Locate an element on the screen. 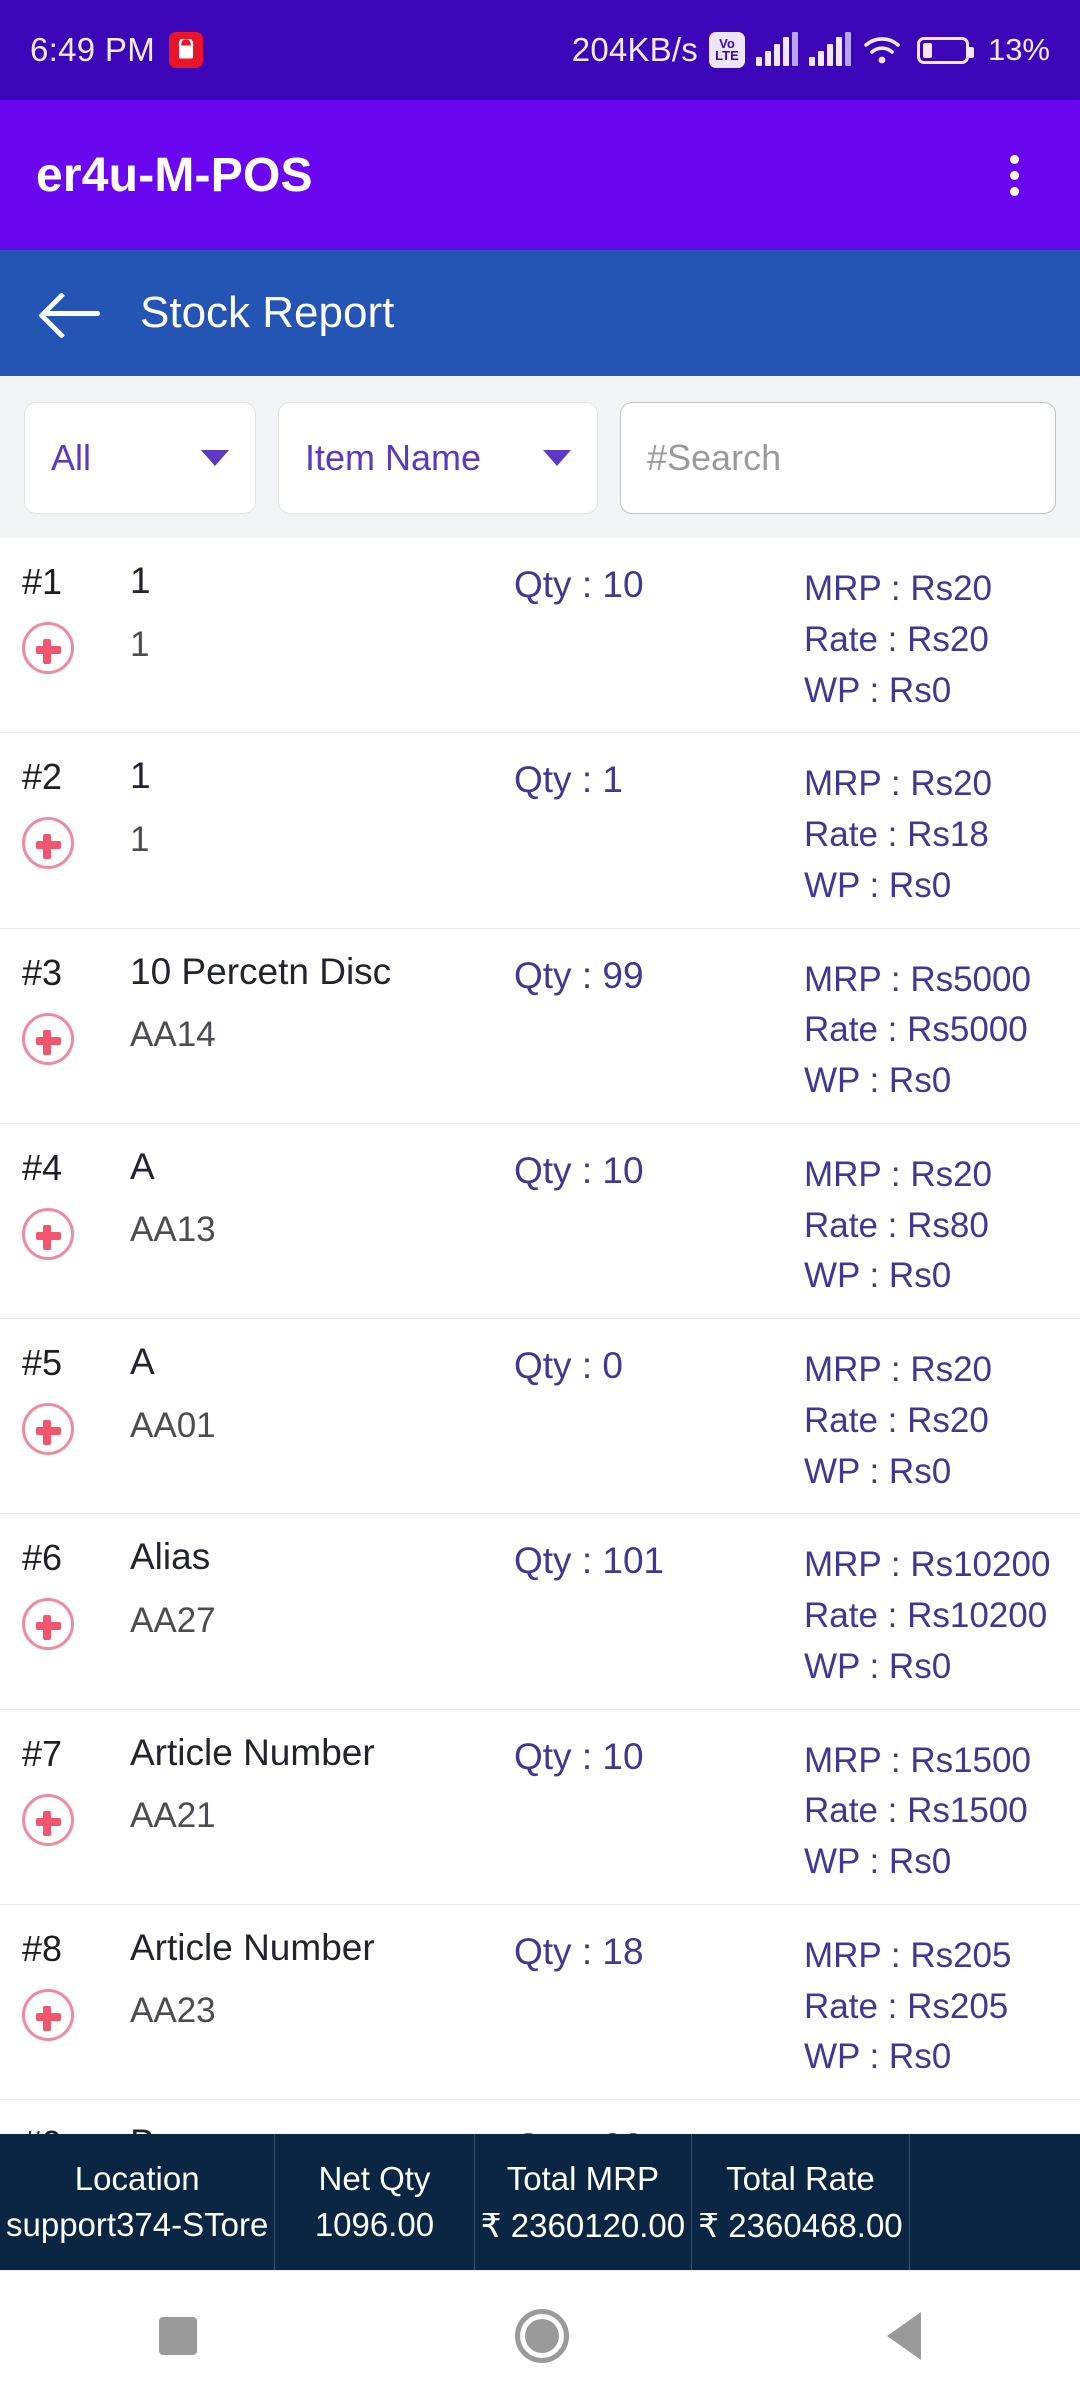 This screenshot has width=1080, height=2400. shopping-bag-icon is located at coordinates (186, 50).